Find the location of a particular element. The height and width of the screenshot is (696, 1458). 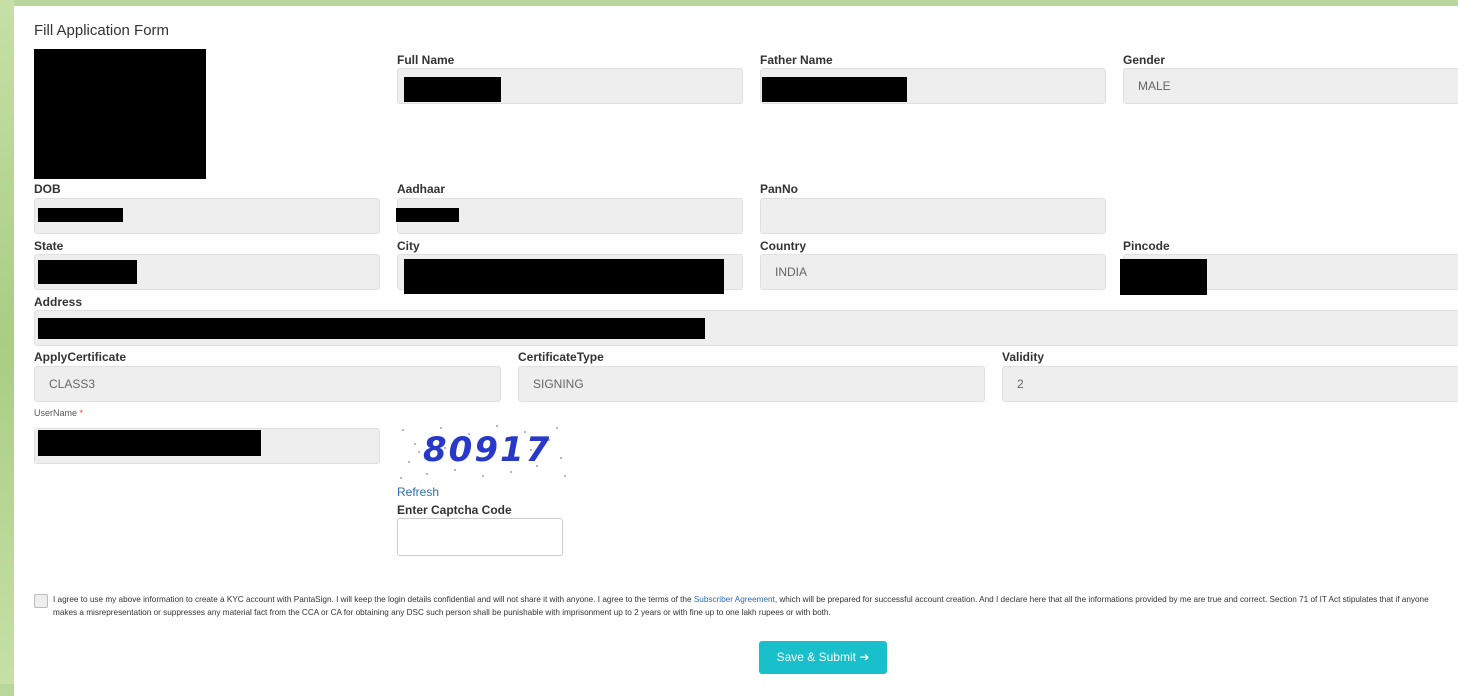

username-label-text: UserName is located at coordinates (56, 413).